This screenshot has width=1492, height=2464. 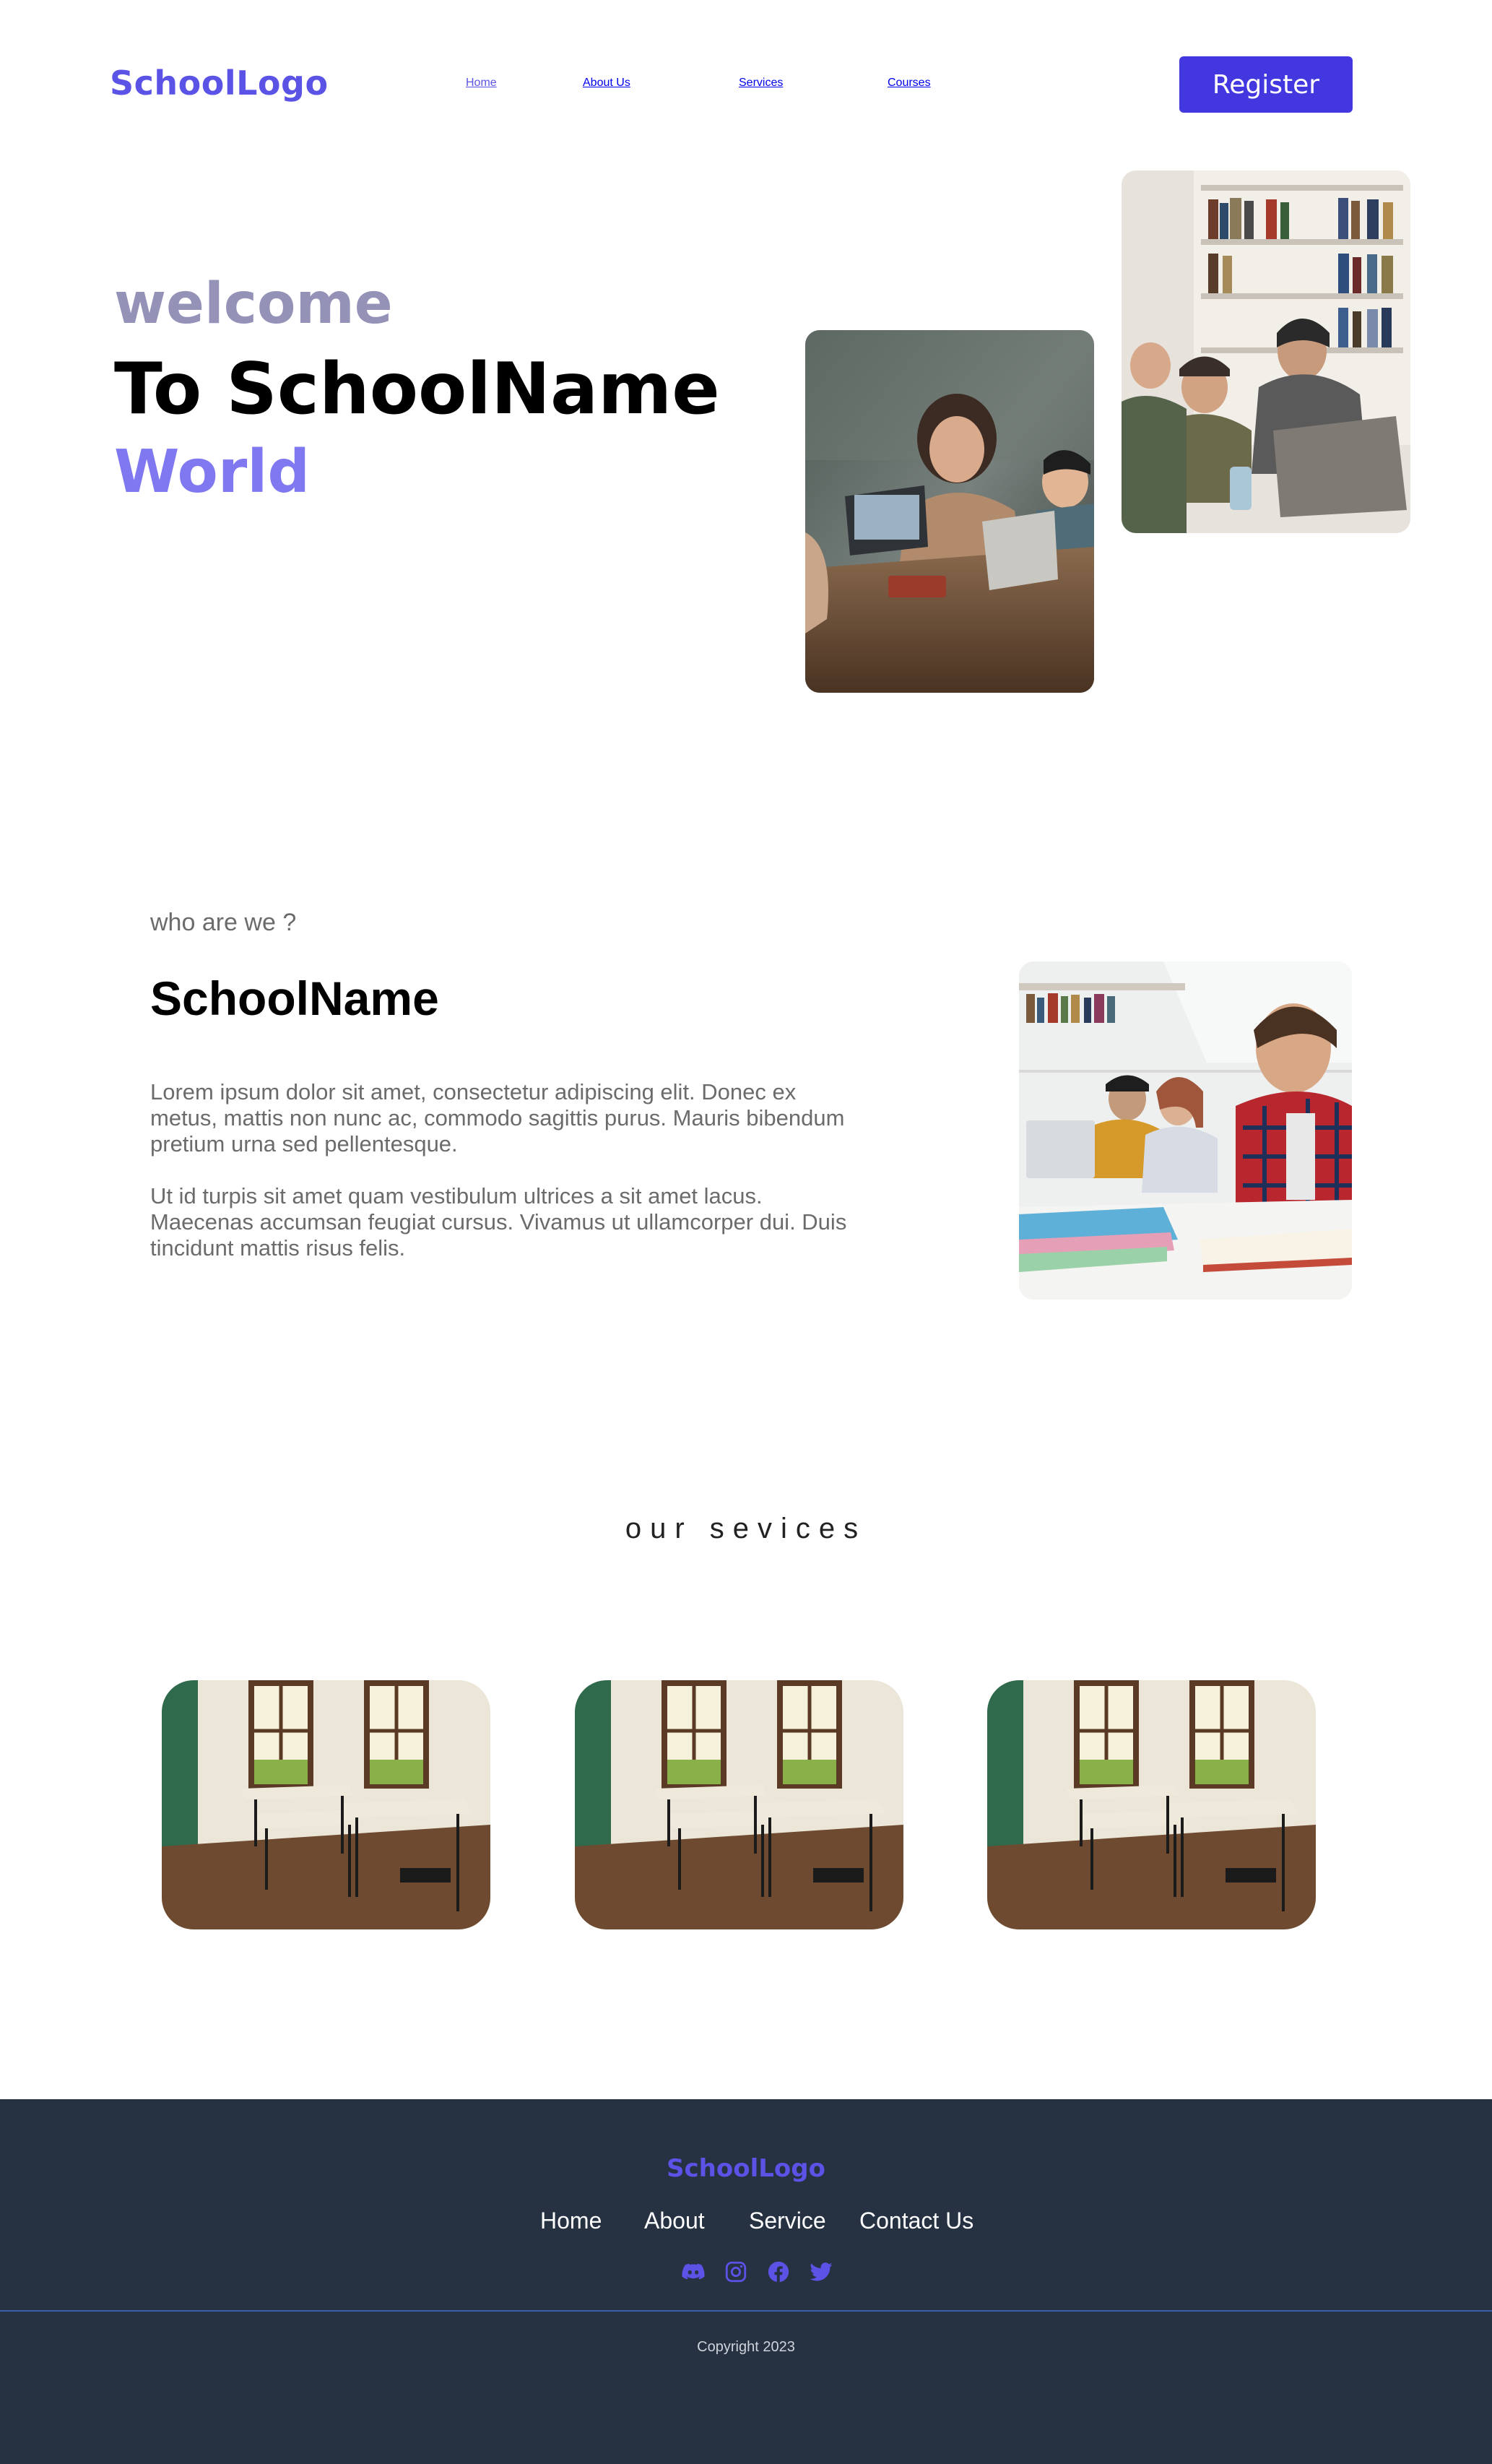 What do you see at coordinates (746, 2168) in the screenshot?
I see `footer-logo: SchoolLogo` at bounding box center [746, 2168].